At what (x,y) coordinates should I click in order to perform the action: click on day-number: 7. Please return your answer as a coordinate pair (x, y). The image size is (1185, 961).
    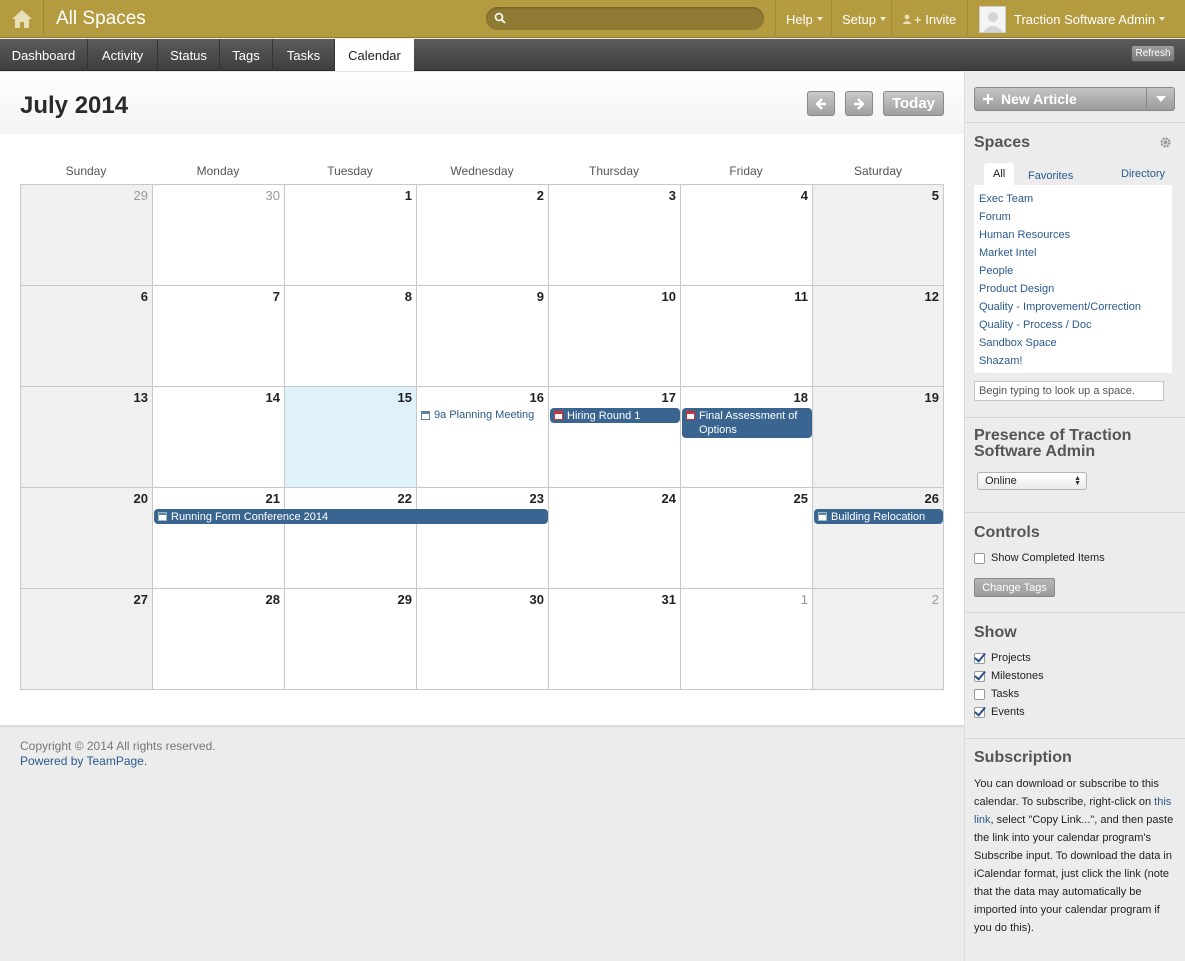
    Looking at the image, I should click on (276, 296).